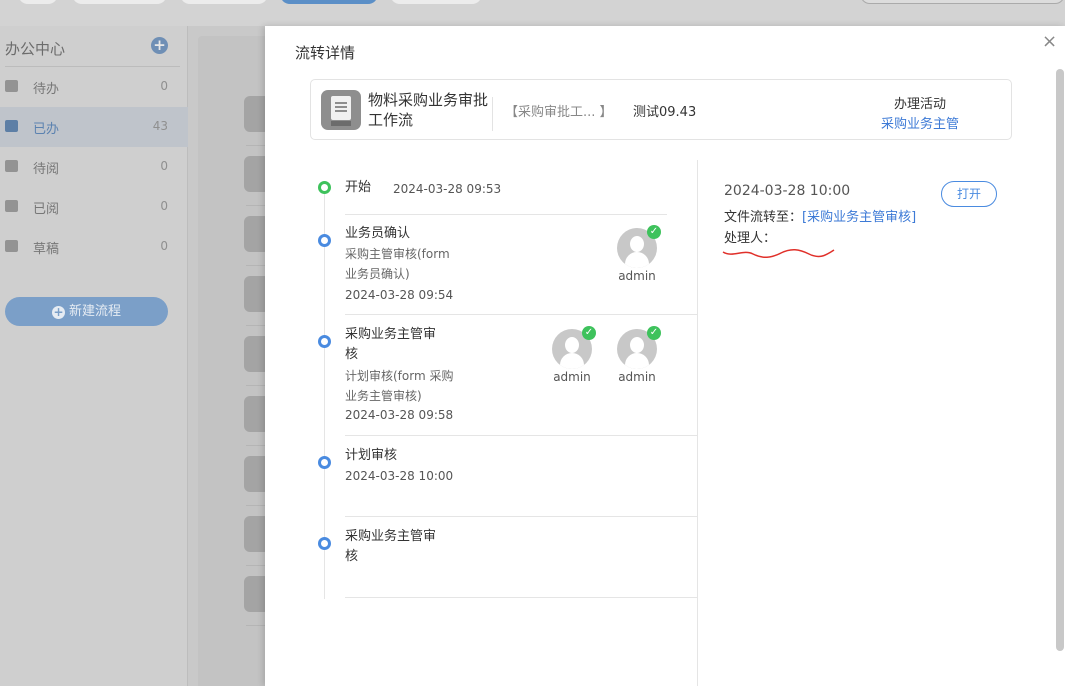  Describe the element at coordinates (428, 110) in the screenshot. I see `process-name: 物料采购业务审批工作流` at that location.